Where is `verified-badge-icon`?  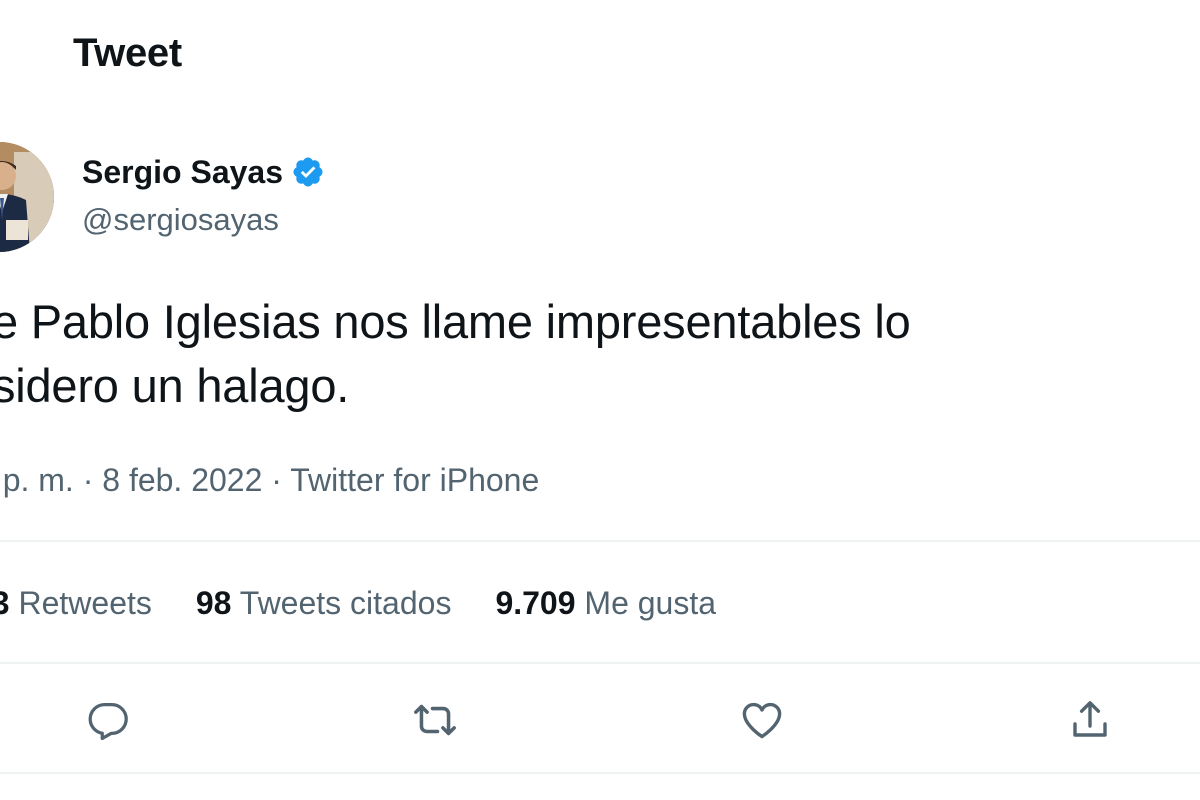
verified-badge-icon is located at coordinates (308, 172).